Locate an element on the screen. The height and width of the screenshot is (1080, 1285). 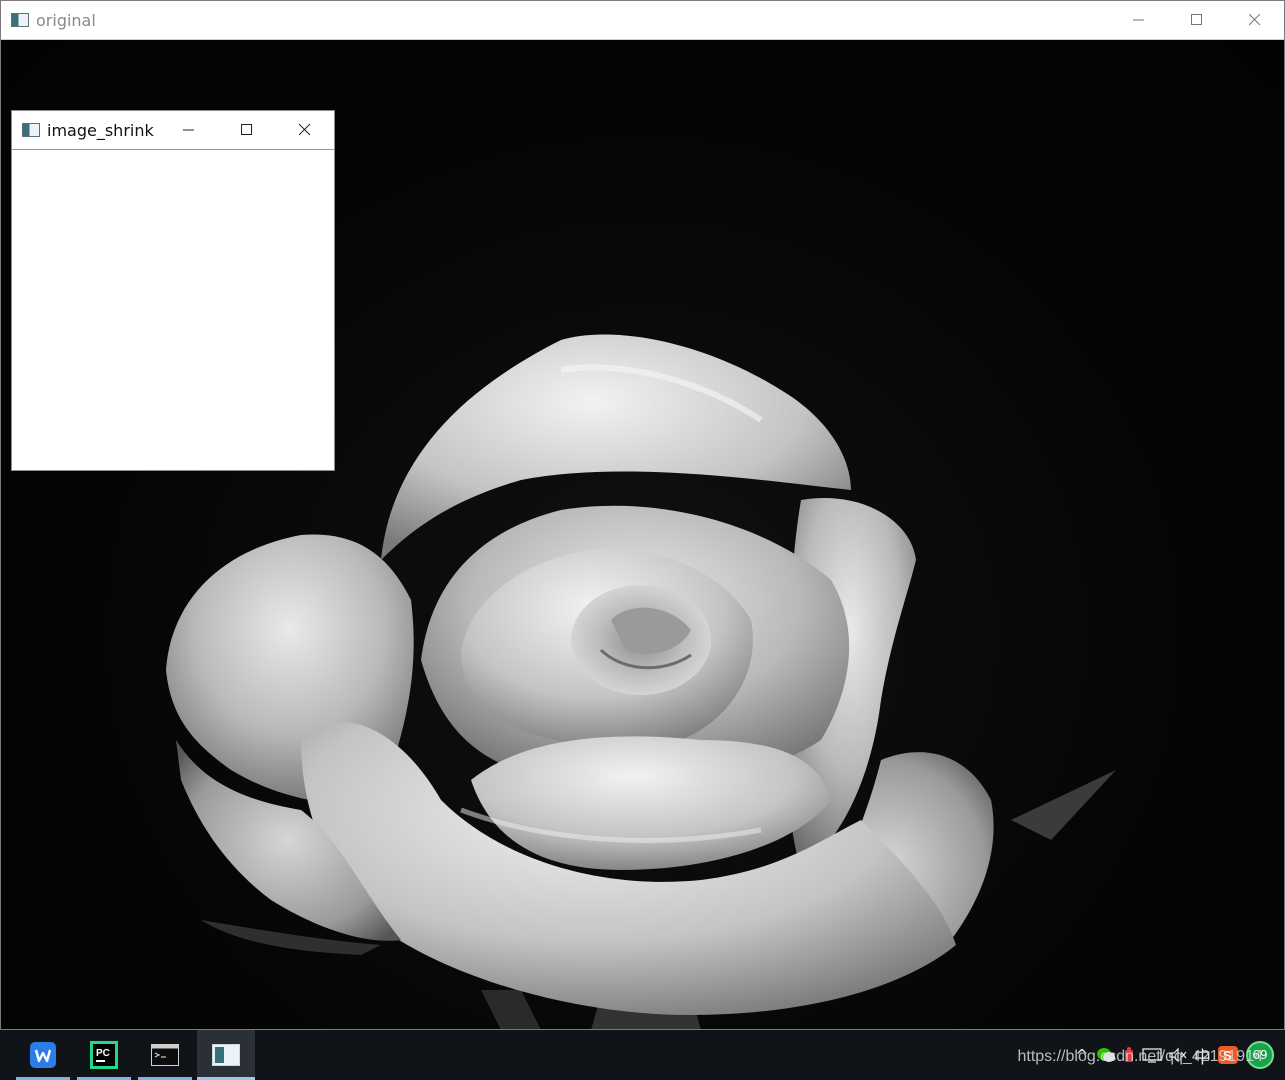
window-controls is located at coordinates (1197, 20).